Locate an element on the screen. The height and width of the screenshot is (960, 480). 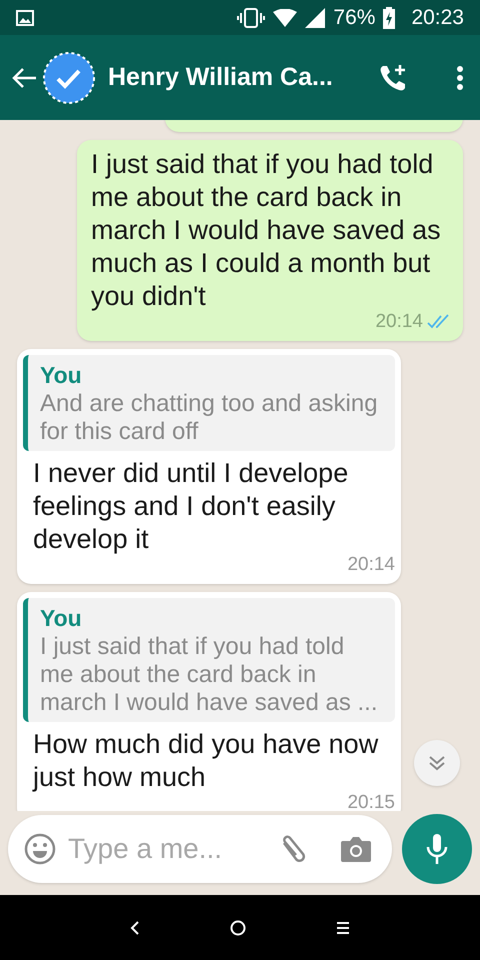
home-icon is located at coordinates (238, 928).